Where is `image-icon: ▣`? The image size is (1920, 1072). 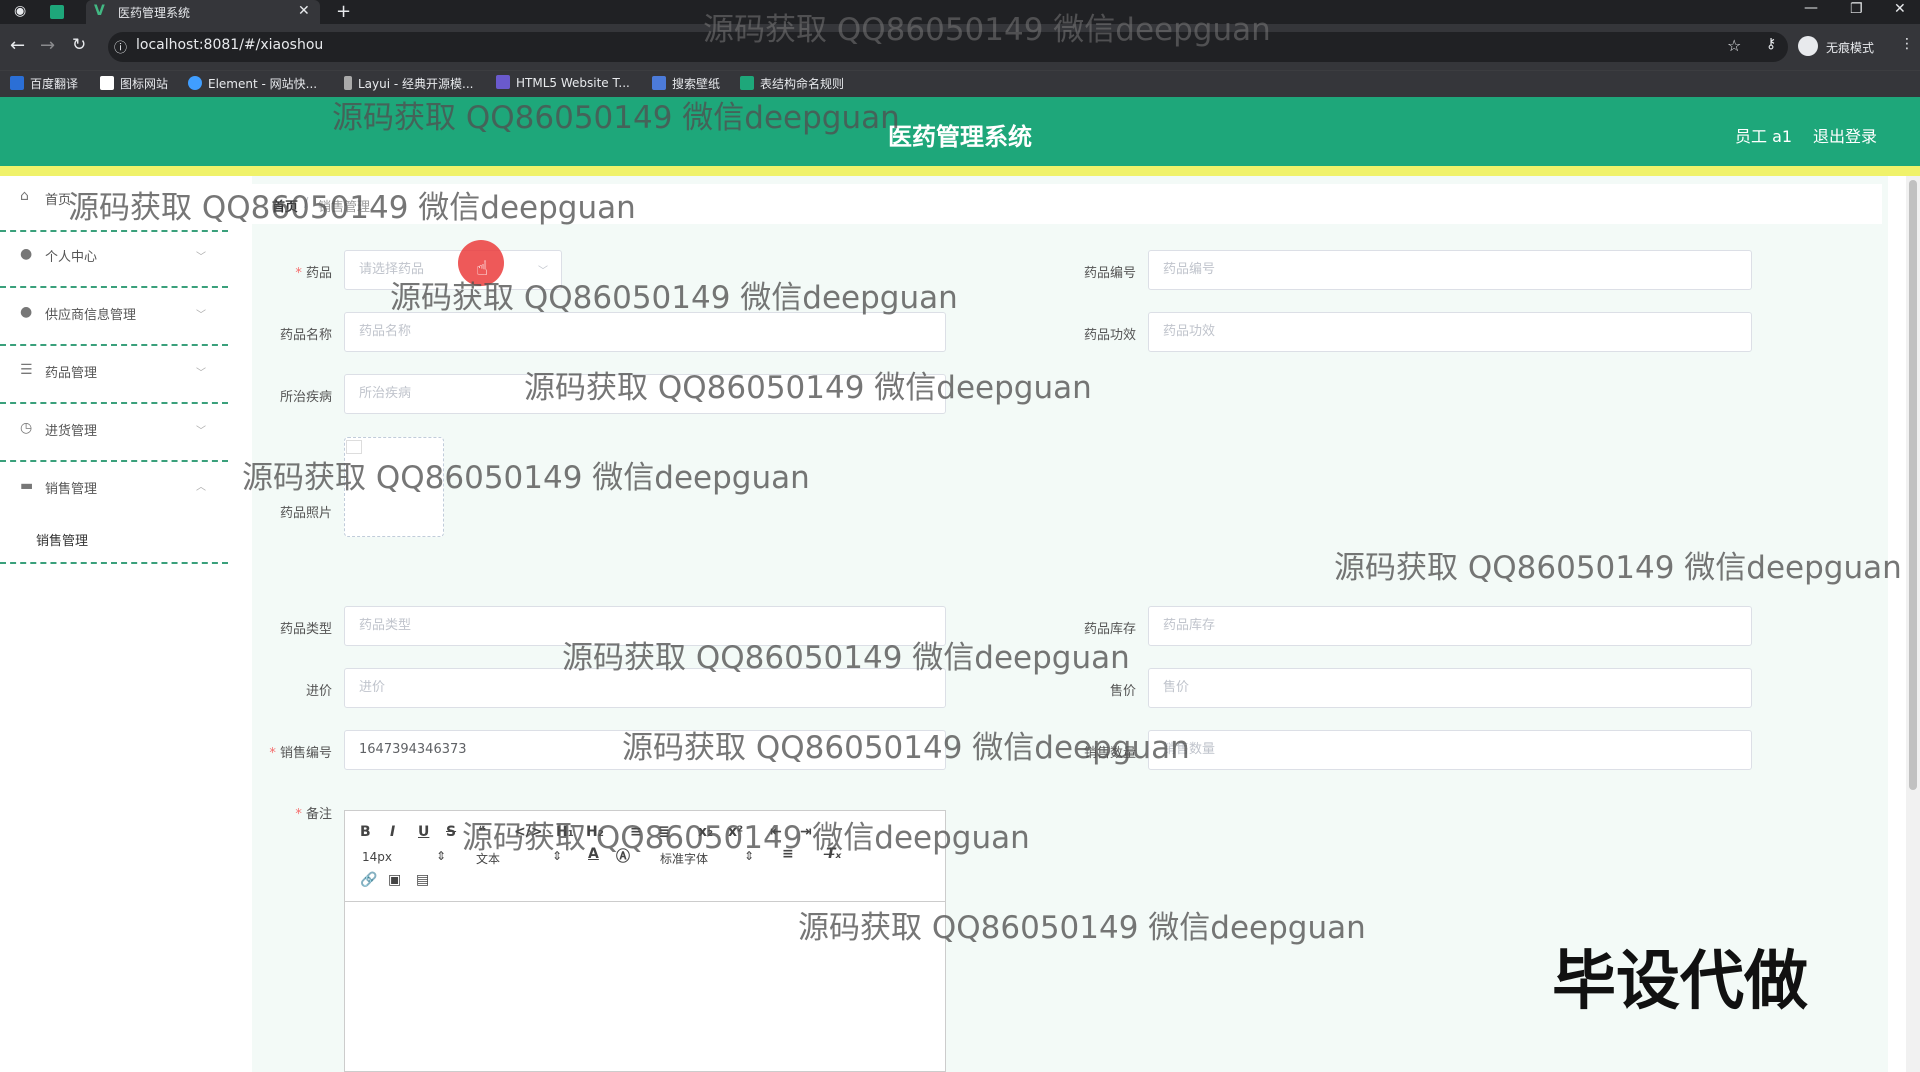
image-icon: ▣ is located at coordinates (394, 880).